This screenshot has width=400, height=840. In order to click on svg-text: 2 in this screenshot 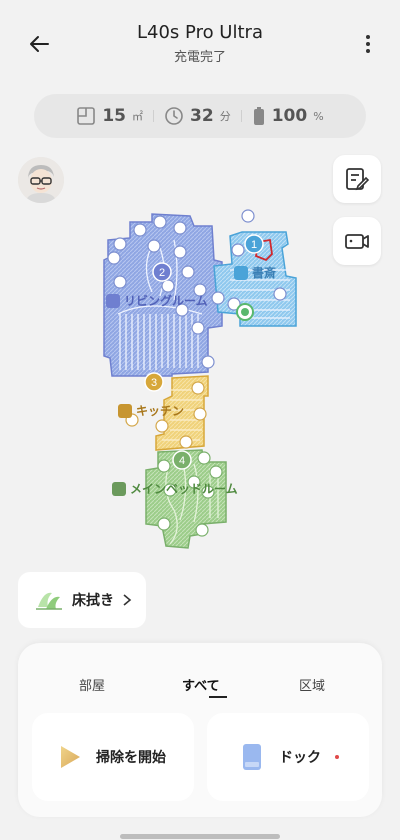, I will do `click(162, 273)`.